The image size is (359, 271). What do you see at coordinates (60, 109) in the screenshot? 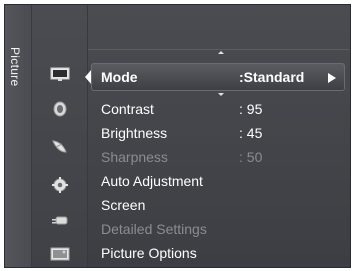
I see `sound-speaker-icon` at bounding box center [60, 109].